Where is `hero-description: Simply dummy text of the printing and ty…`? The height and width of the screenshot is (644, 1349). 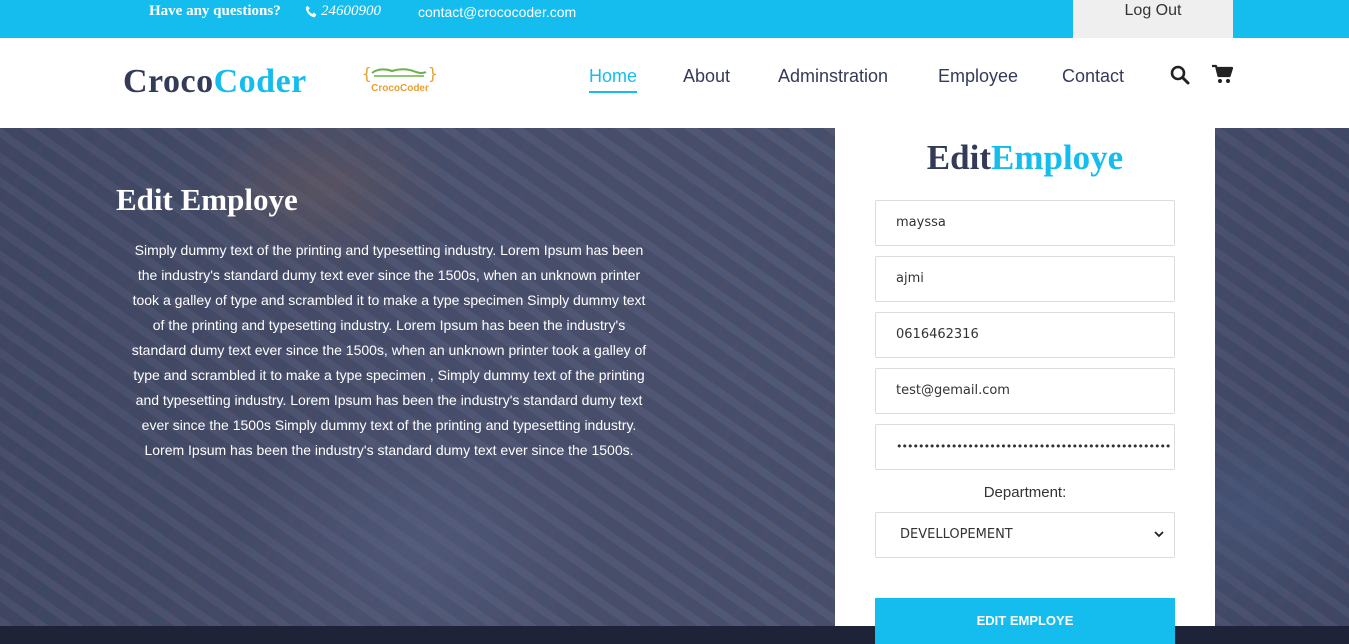
hero-description: Simply dummy text of the printing and ty… is located at coordinates (389, 350).